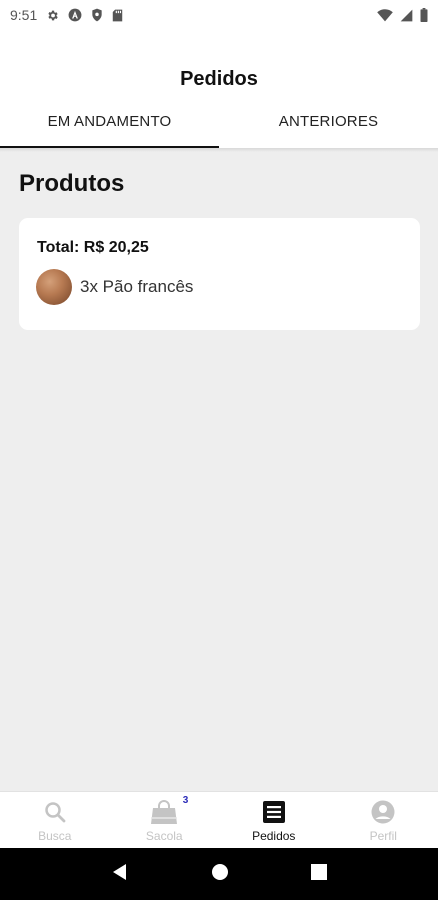 This screenshot has width=438, height=900. Describe the element at coordinates (328, 127) in the screenshot. I see `tab-anteriores: ANTERIORES` at that location.